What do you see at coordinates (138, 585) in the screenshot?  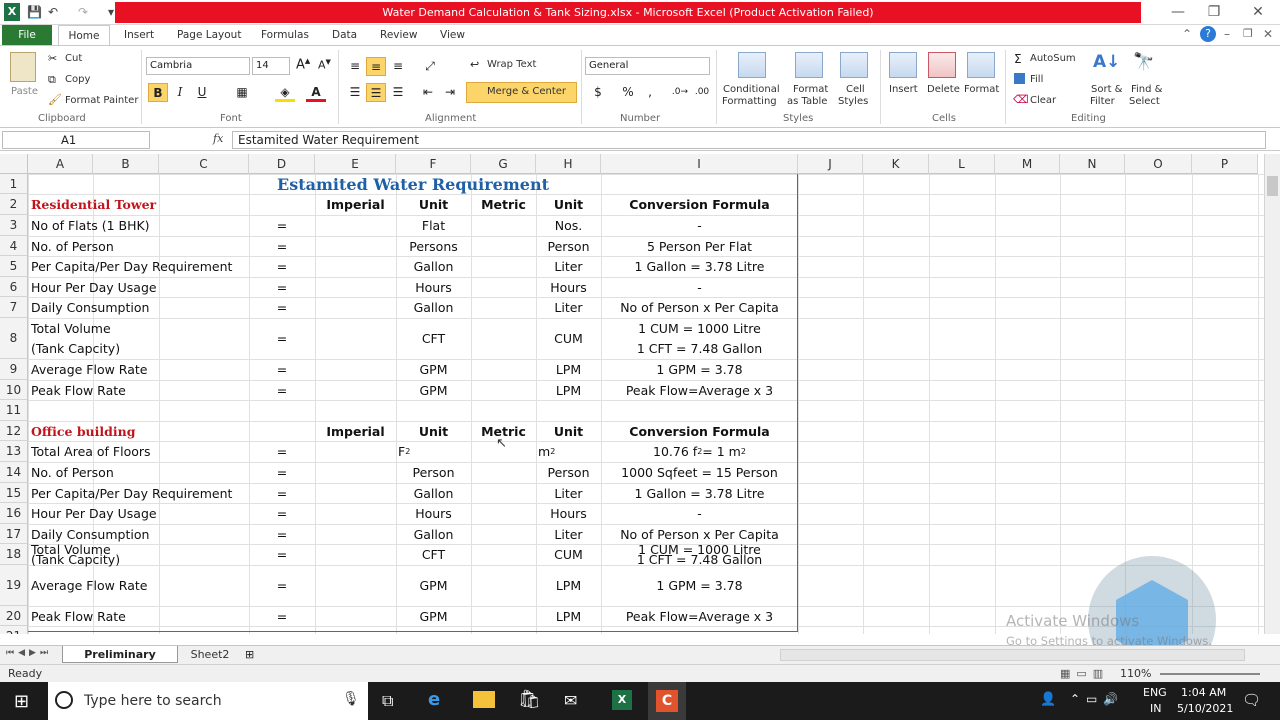 I see `row-label: Average Flow Rate` at bounding box center [138, 585].